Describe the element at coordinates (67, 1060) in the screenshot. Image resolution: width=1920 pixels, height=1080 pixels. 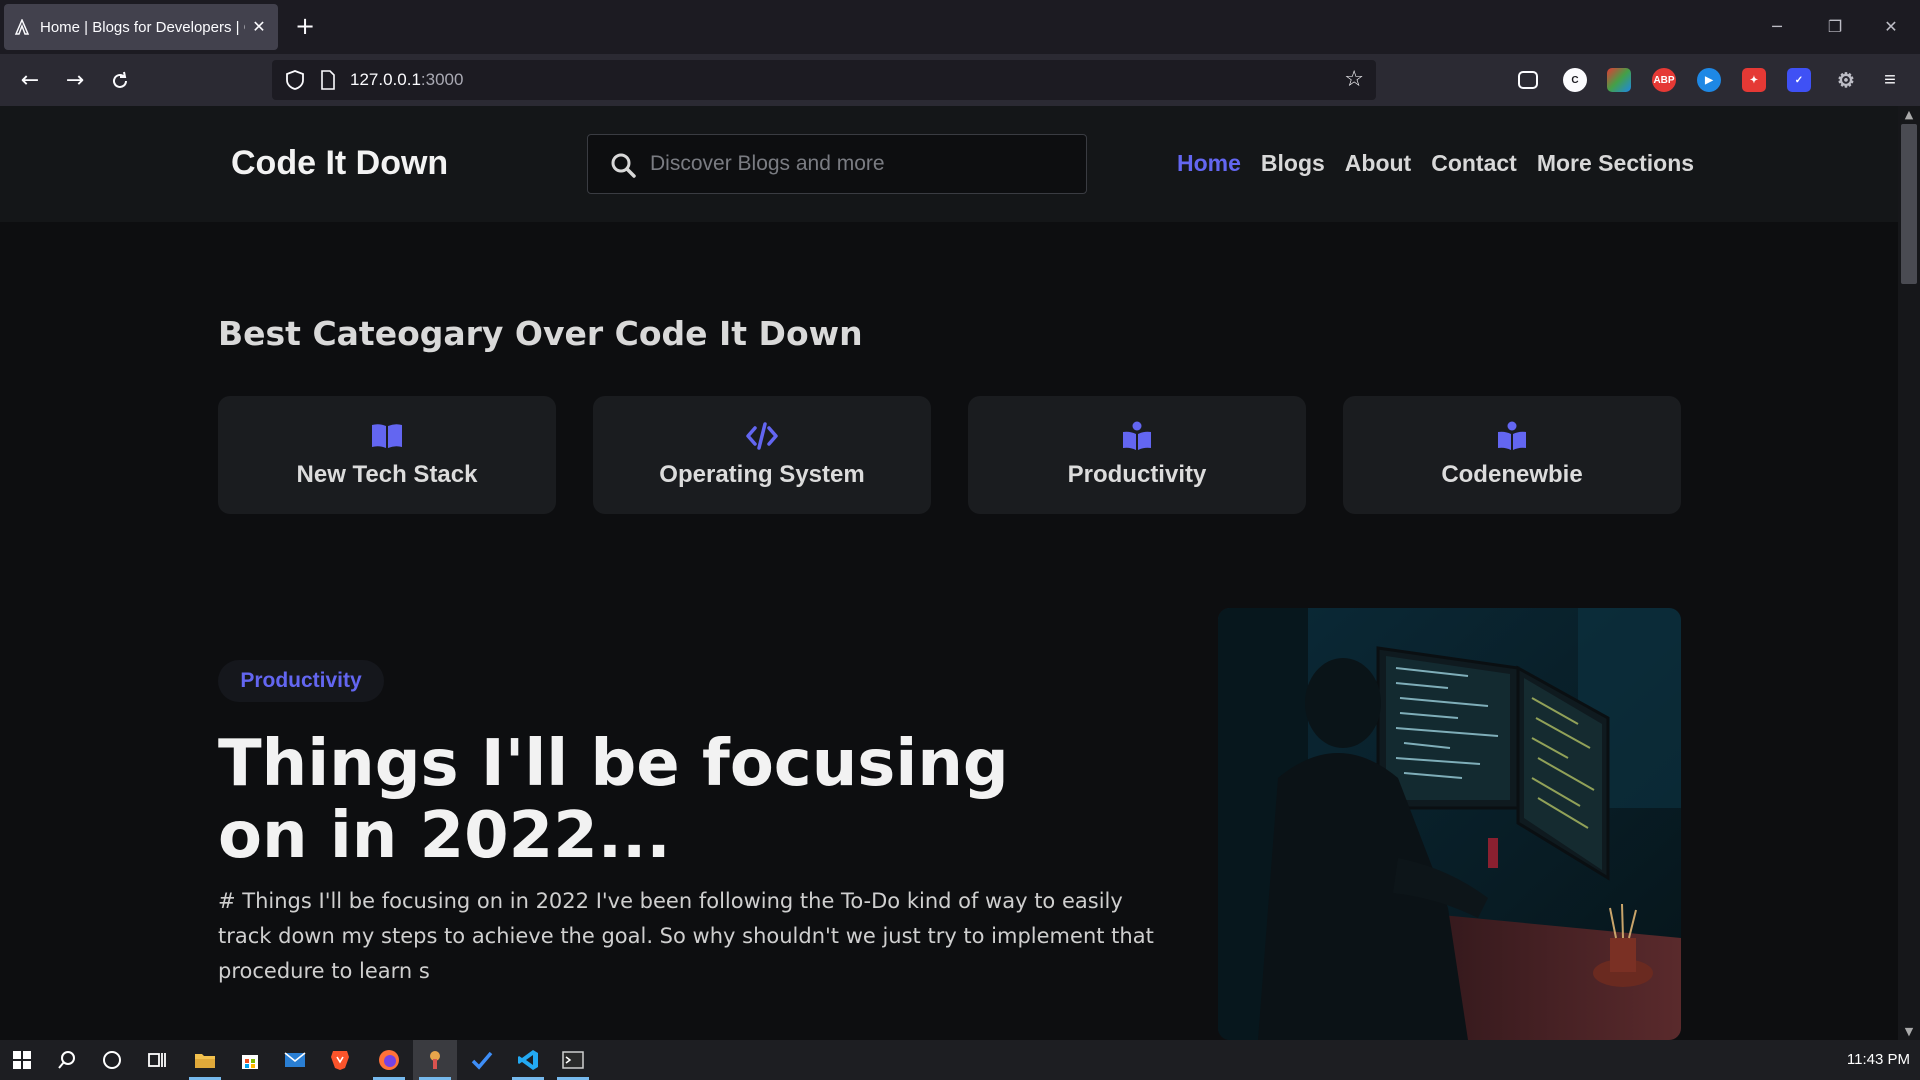
I see `search-taskbar-icon` at that location.